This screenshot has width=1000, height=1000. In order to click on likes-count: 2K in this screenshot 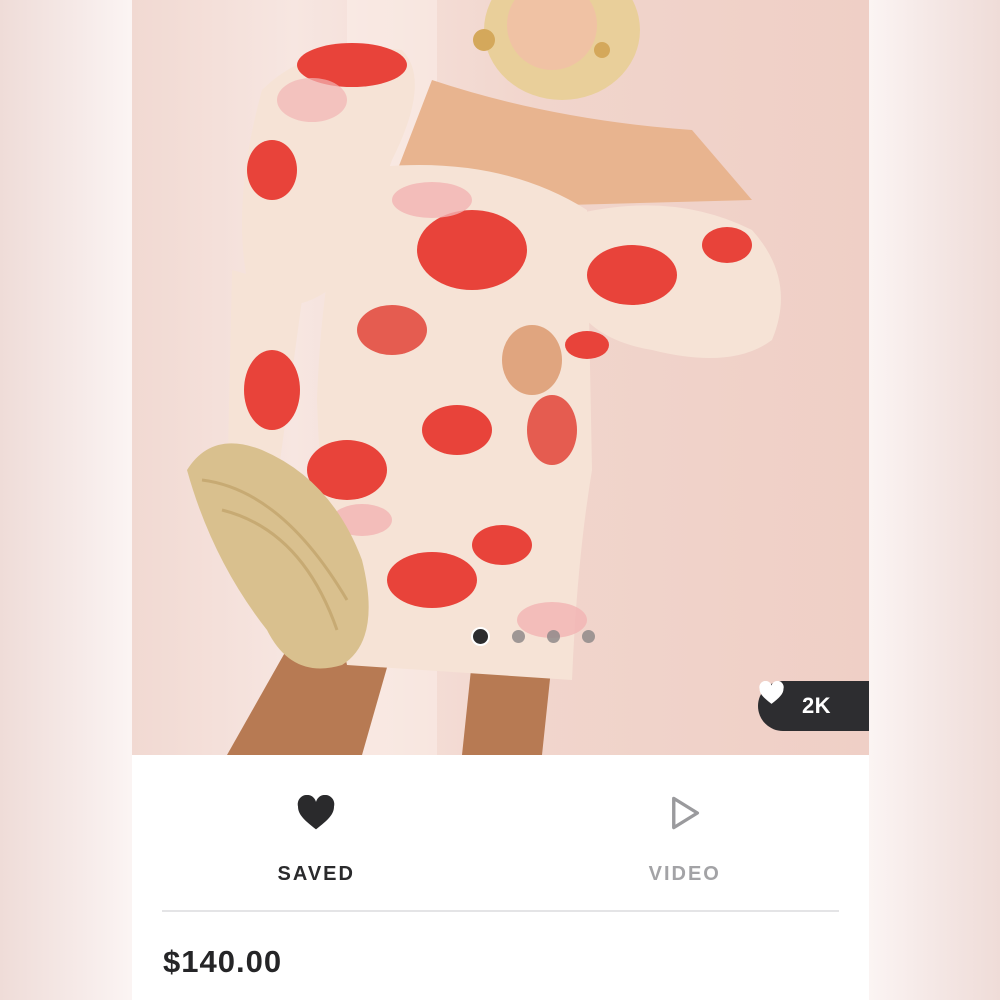, I will do `click(816, 705)`.